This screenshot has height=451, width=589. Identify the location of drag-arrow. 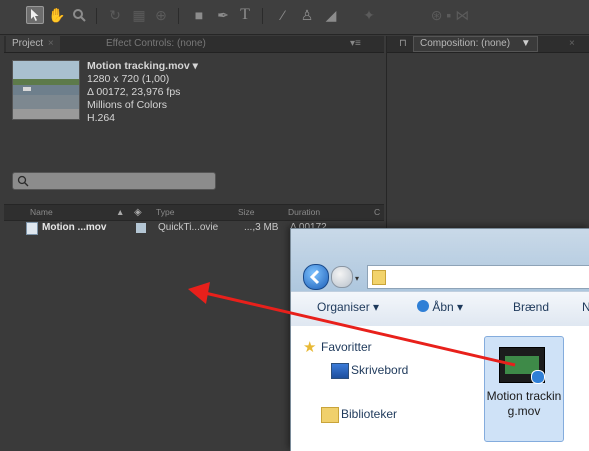
(352, 324).